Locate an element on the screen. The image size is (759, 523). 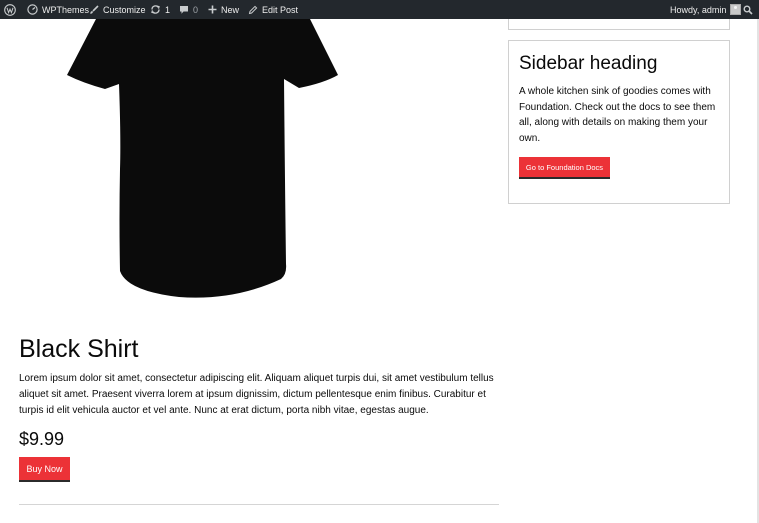
my-account-menu: Howdy, admin is located at coordinates (706, 9).